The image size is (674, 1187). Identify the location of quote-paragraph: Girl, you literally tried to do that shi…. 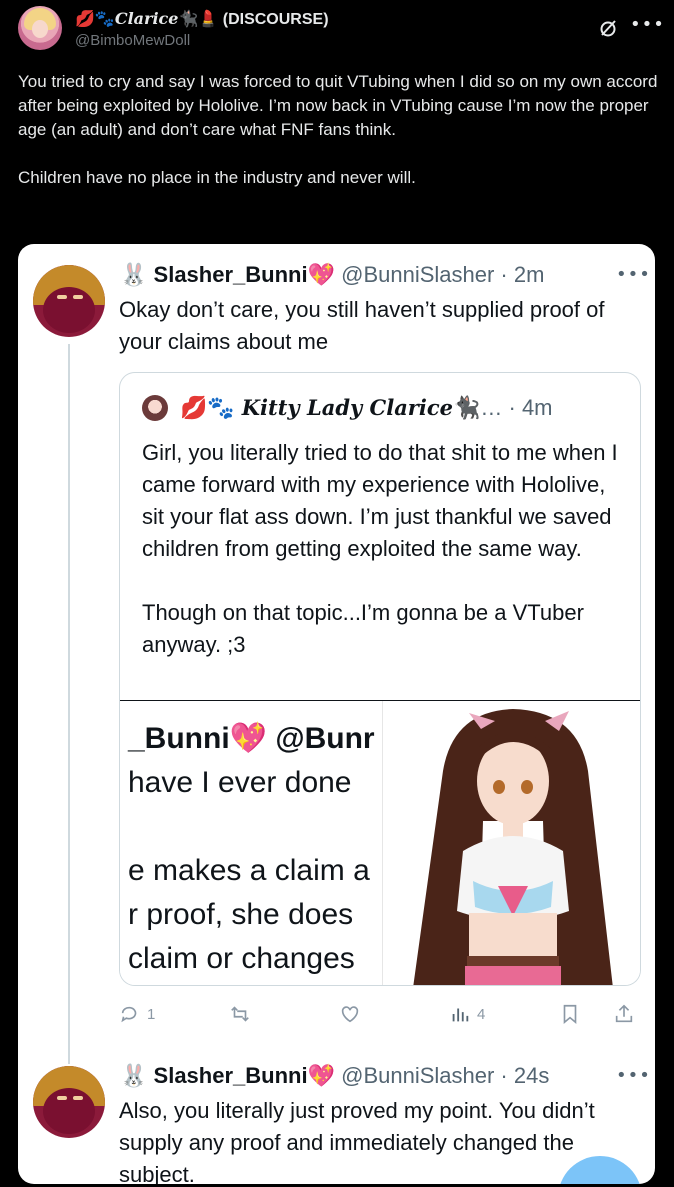
(380, 500).